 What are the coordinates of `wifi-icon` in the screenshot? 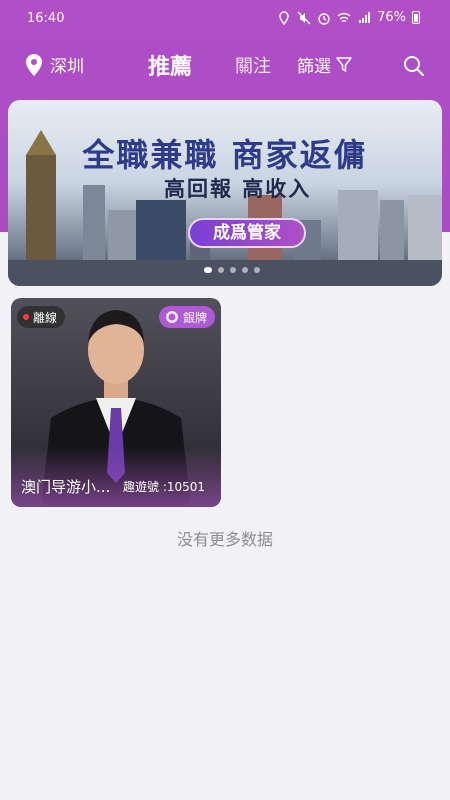 It's located at (344, 17).